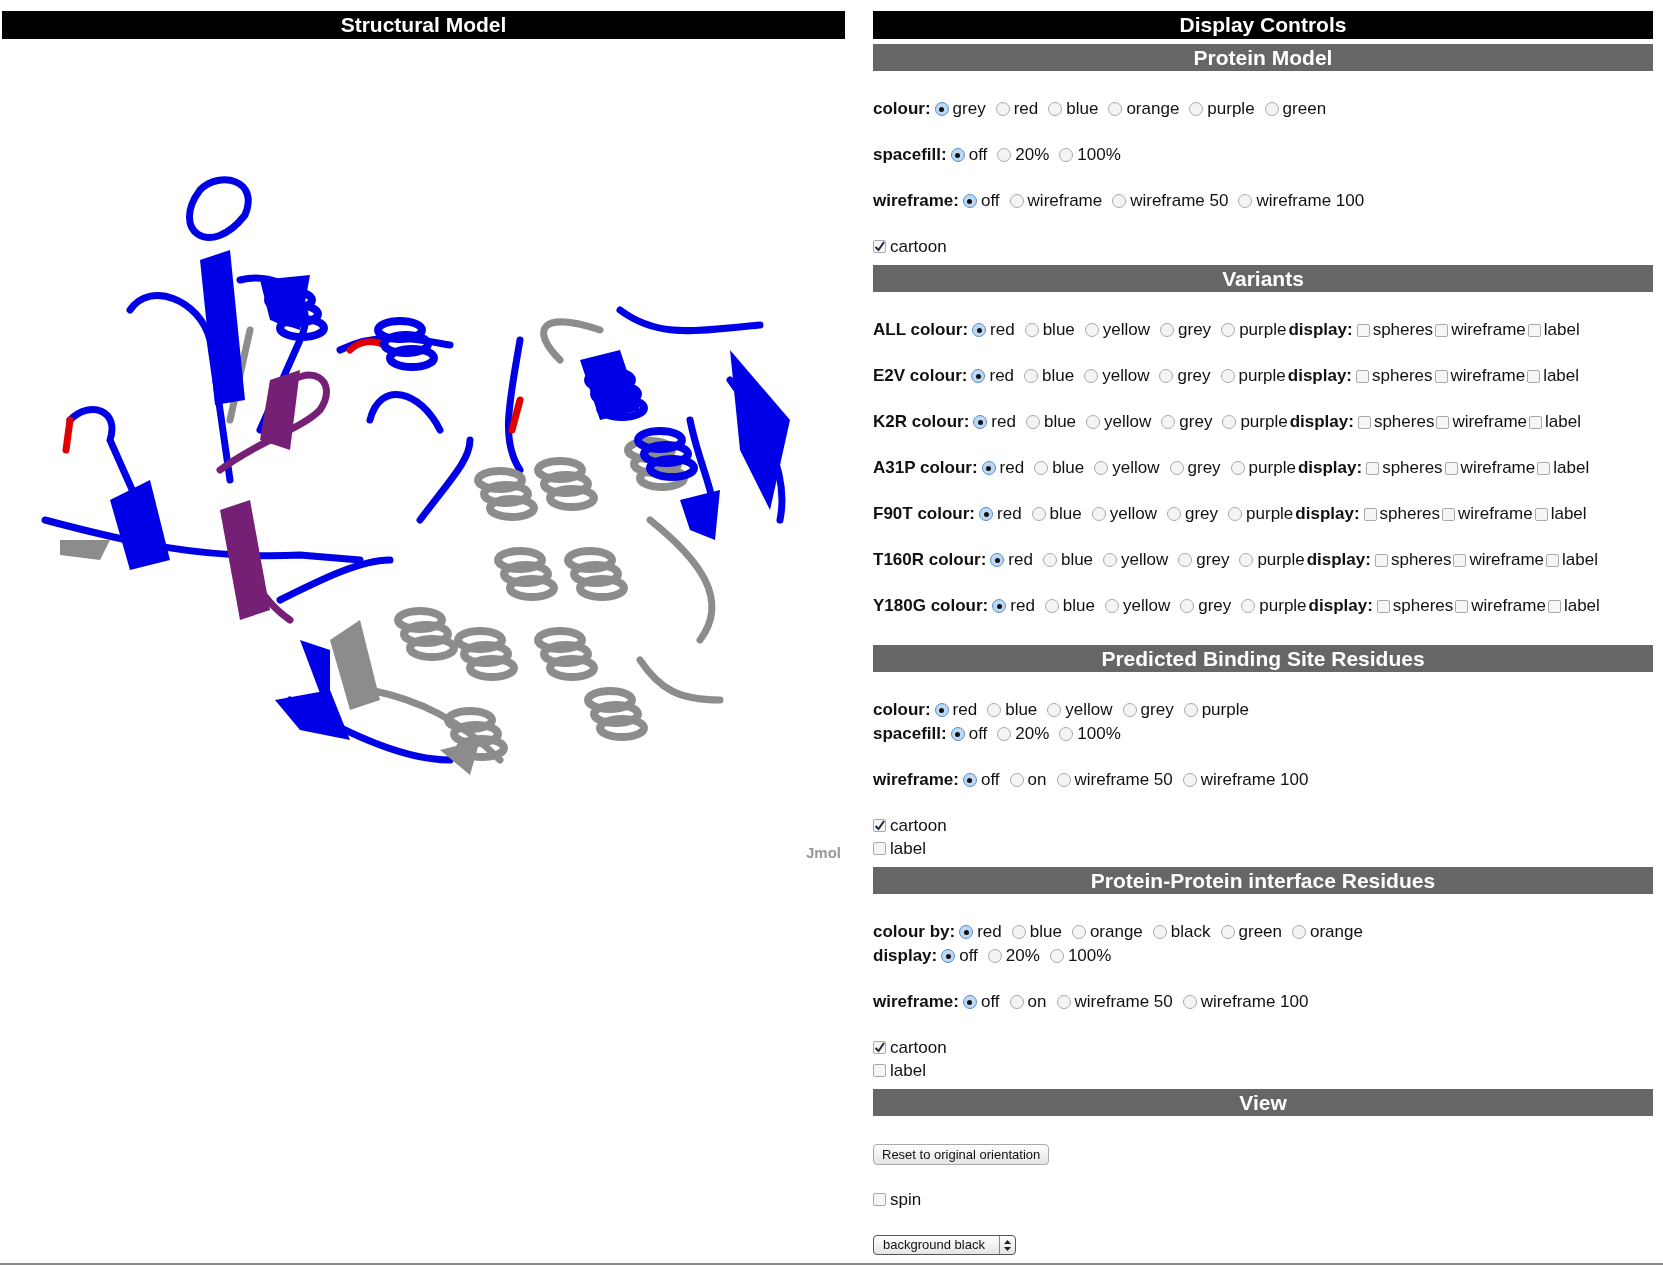 The width and height of the screenshot is (1663, 1265). I want to click on reset-button: Reset to original orientation, so click(961, 1154).